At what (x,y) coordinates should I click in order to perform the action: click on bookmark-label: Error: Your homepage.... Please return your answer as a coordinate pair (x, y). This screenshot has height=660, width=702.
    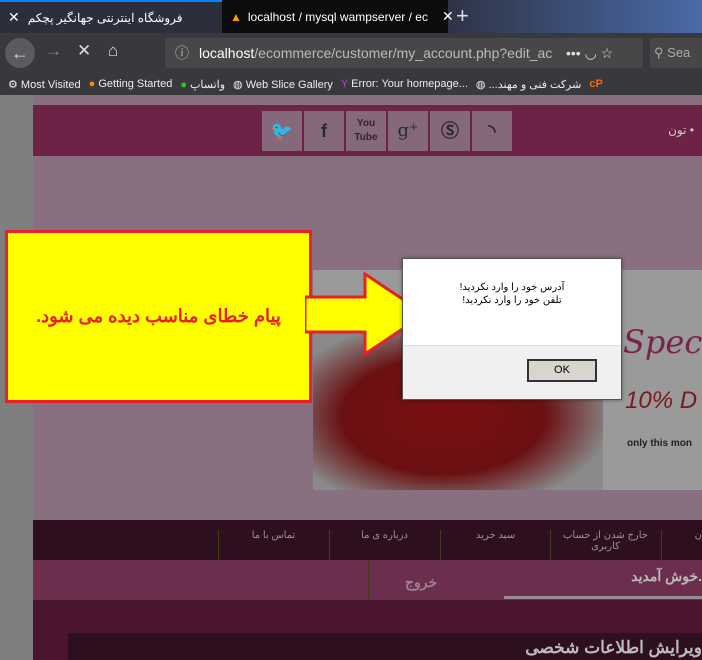
    Looking at the image, I should click on (409, 84).